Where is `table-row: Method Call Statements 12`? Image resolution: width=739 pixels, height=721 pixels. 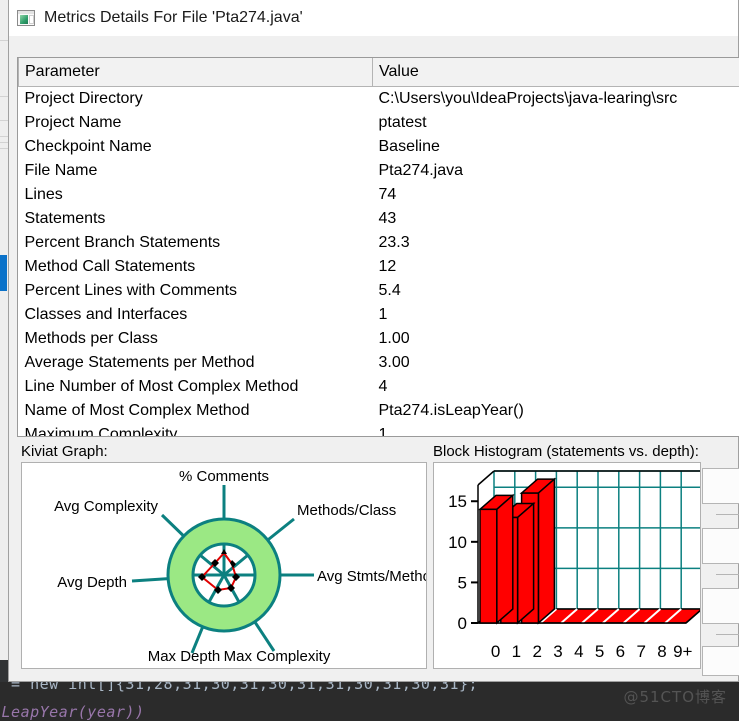
table-row: Method Call Statements 12 is located at coordinates (379, 267).